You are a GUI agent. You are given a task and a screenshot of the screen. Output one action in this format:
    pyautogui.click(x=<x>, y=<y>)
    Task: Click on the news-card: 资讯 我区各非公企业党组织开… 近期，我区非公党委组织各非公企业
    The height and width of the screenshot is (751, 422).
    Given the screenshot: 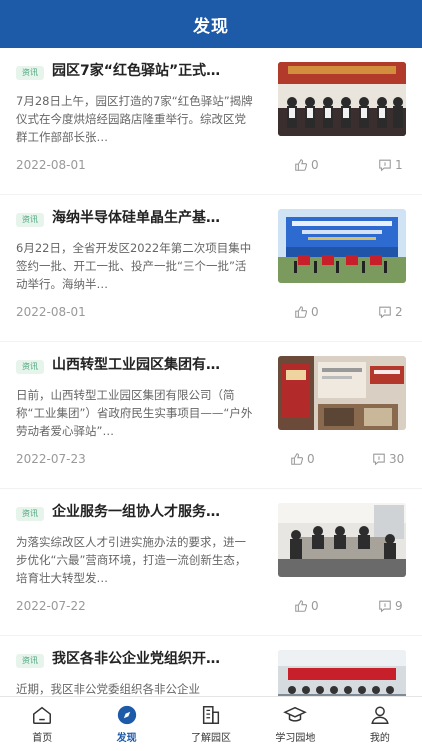 What is the action you would take?
    pyautogui.click(x=211, y=666)
    